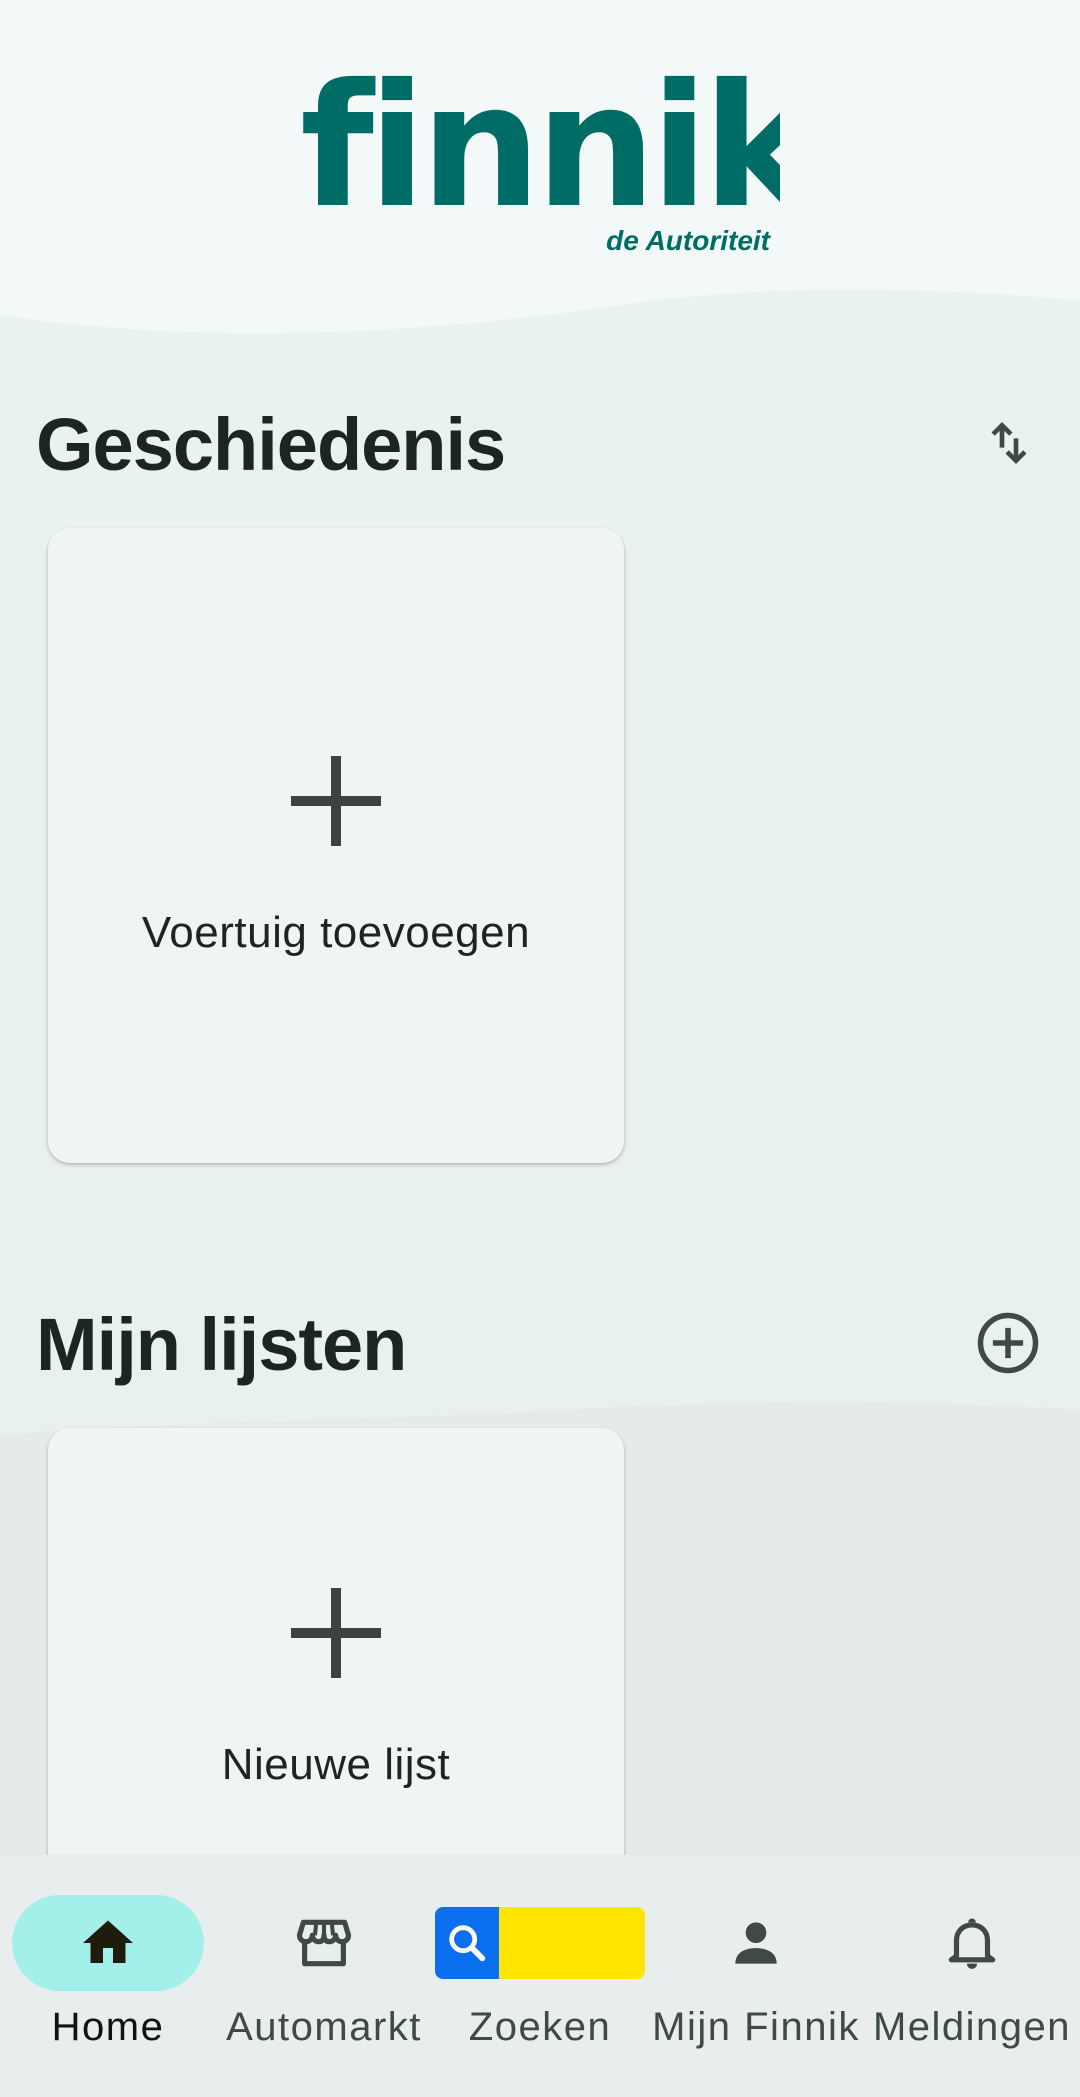 The height and width of the screenshot is (2097, 1080). I want to click on sort-button, so click(1009, 443).